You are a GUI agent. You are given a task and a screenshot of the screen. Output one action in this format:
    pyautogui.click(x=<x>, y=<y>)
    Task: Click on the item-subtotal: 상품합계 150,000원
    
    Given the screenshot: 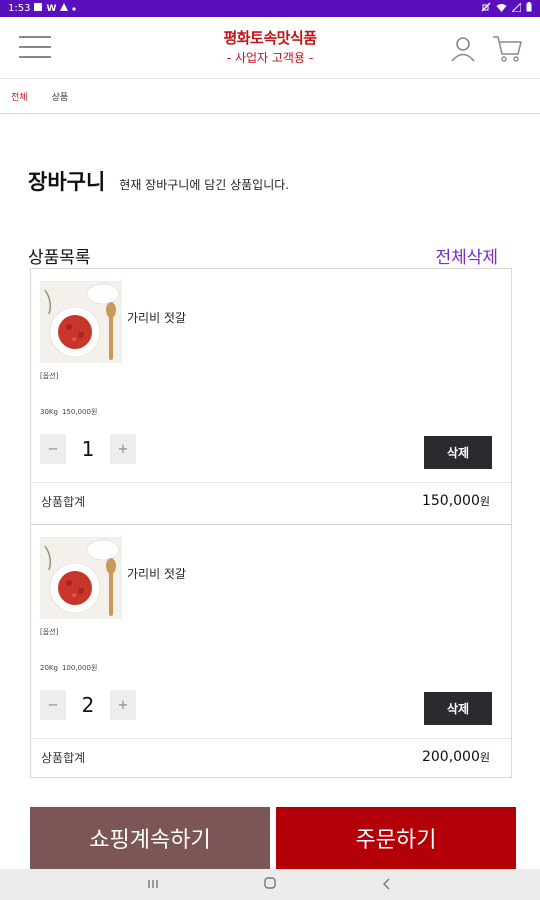 What is the action you would take?
    pyautogui.click(x=271, y=500)
    